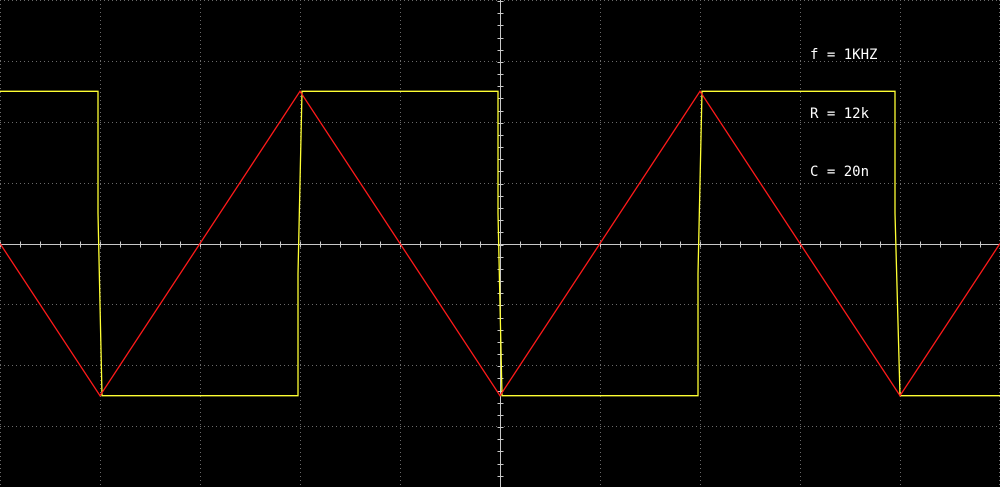 This screenshot has height=487, width=1000. I want to click on parameter-readout: f = 1KHZ R = 12k C = 20n, so click(843, 104).